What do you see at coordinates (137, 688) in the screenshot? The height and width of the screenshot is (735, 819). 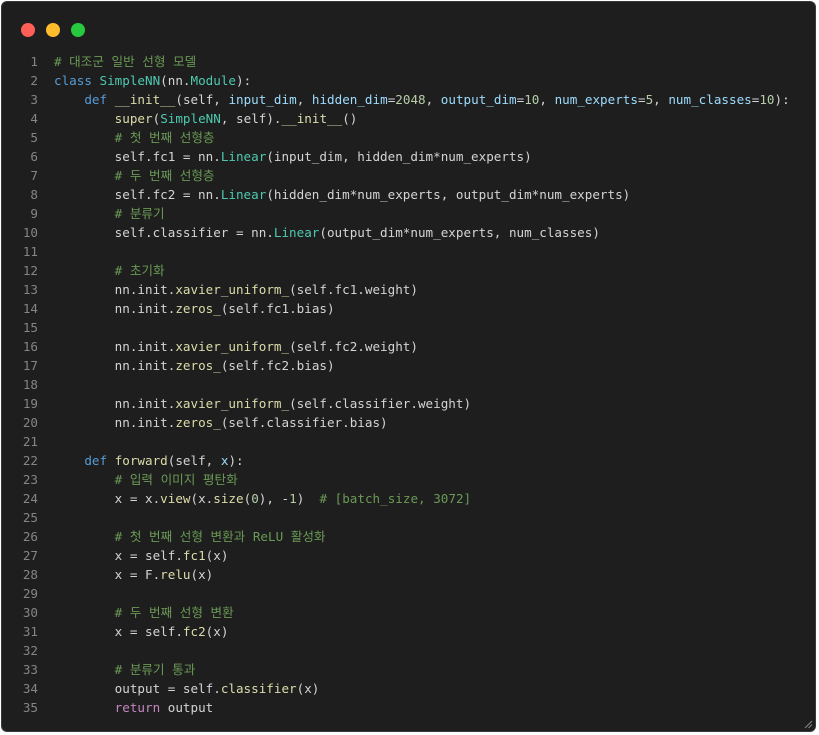 I see `code-token-default: output = self.` at bounding box center [137, 688].